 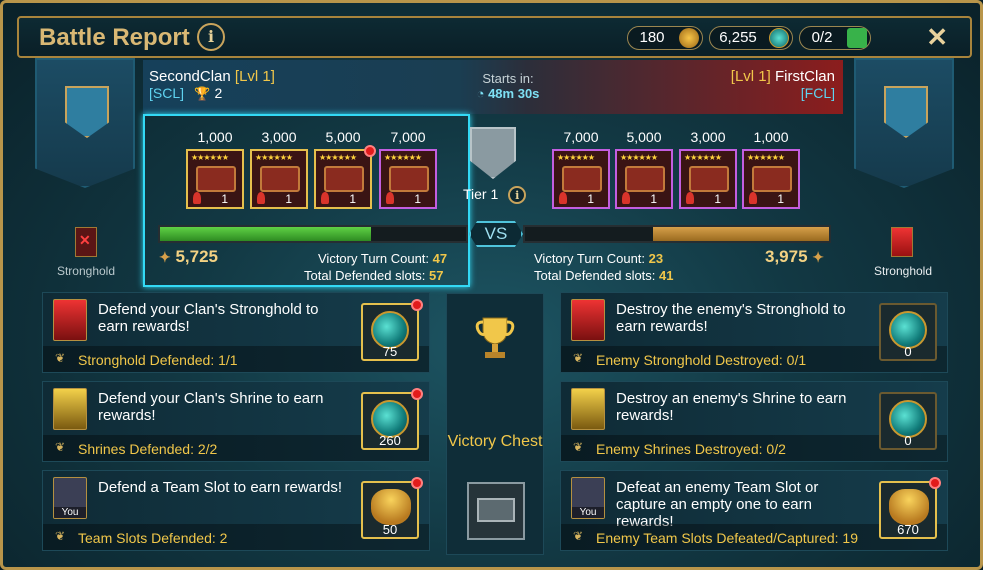 What do you see at coordinates (279, 137) in the screenshot?
I see `left-chest-threshold: 3,000` at bounding box center [279, 137].